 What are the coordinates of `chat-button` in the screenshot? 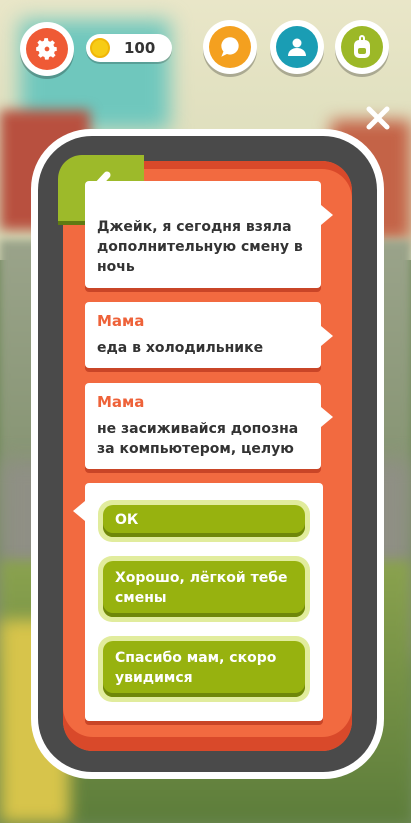 It's located at (230, 47).